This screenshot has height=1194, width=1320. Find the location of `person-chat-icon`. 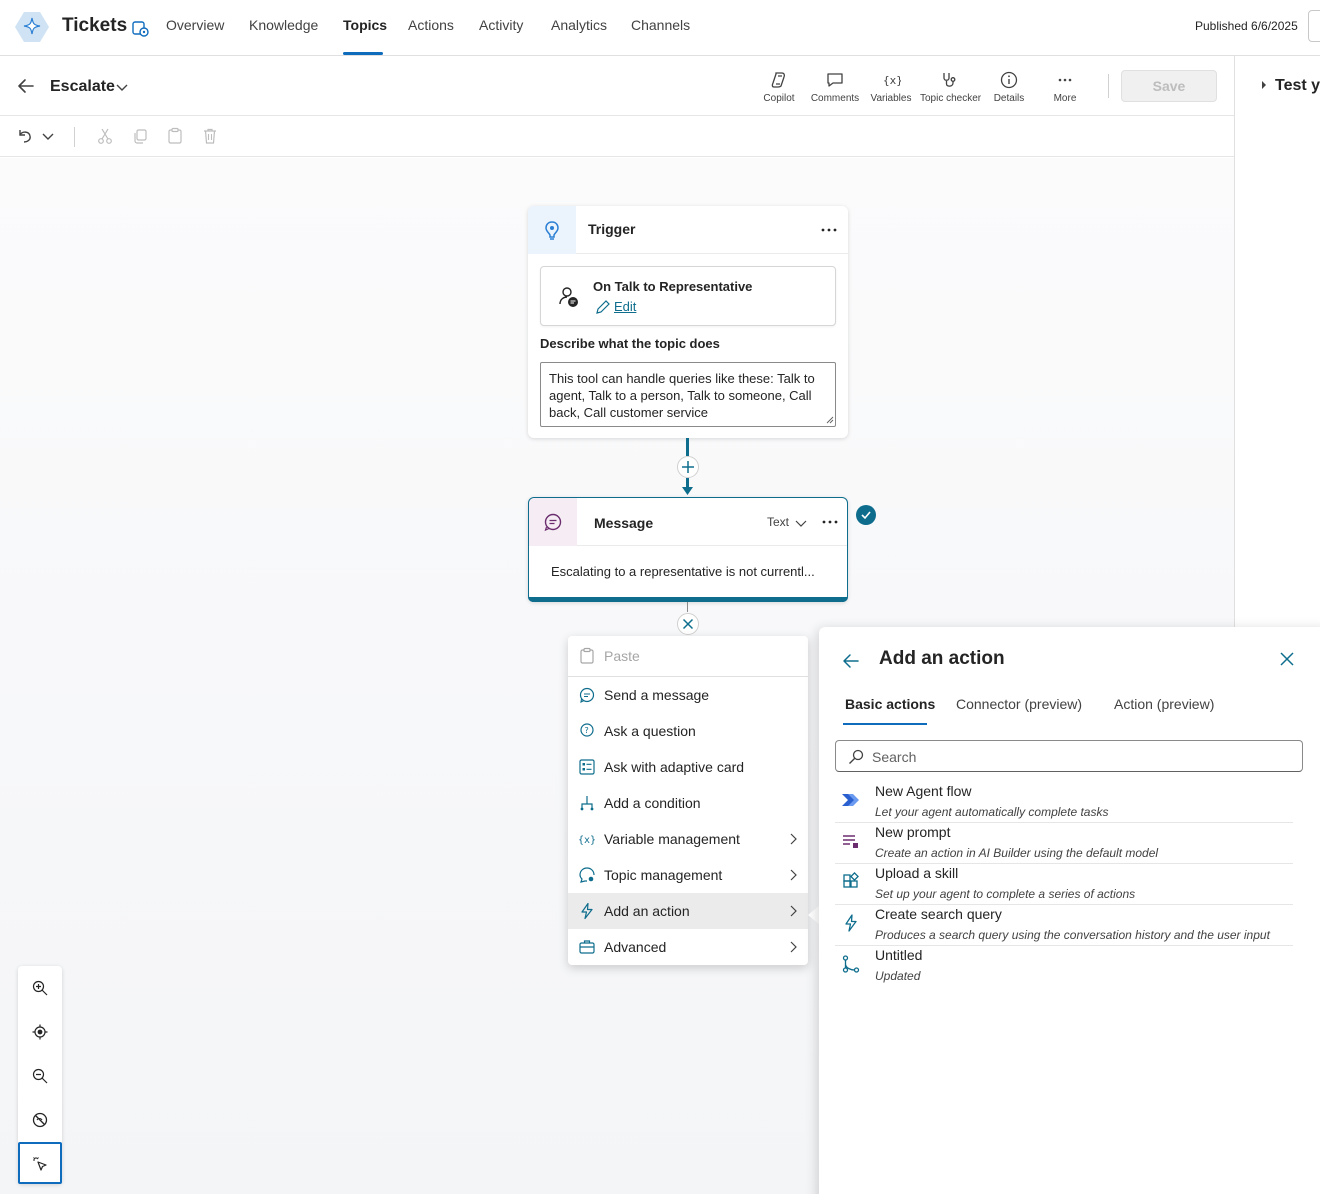

person-chat-icon is located at coordinates (569, 297).